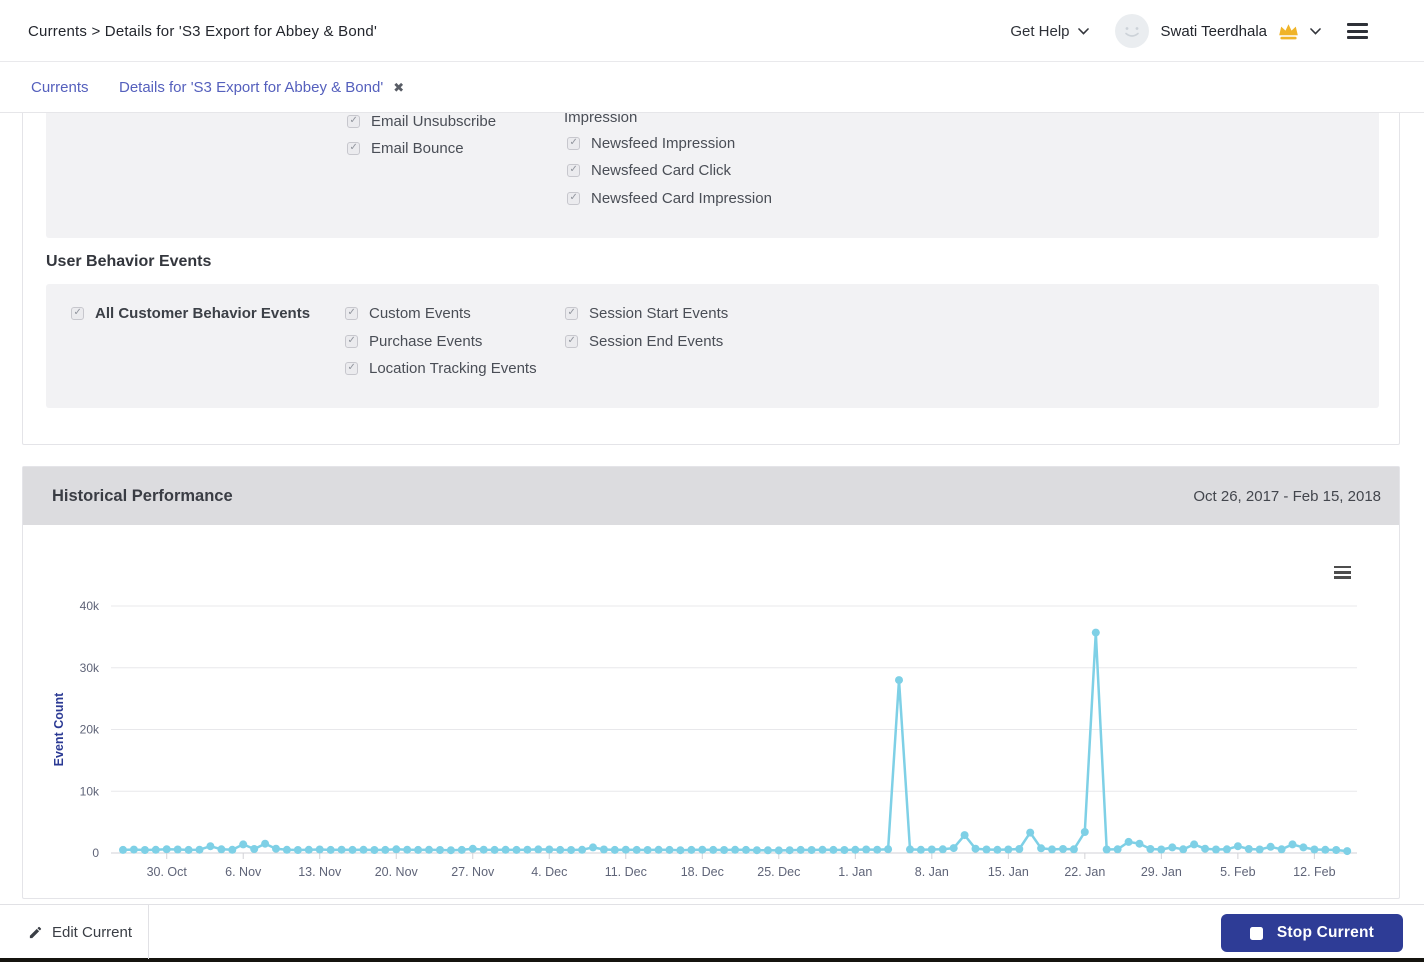  What do you see at coordinates (778, 872) in the screenshot?
I see `svg-text: 25. Dec` at bounding box center [778, 872].